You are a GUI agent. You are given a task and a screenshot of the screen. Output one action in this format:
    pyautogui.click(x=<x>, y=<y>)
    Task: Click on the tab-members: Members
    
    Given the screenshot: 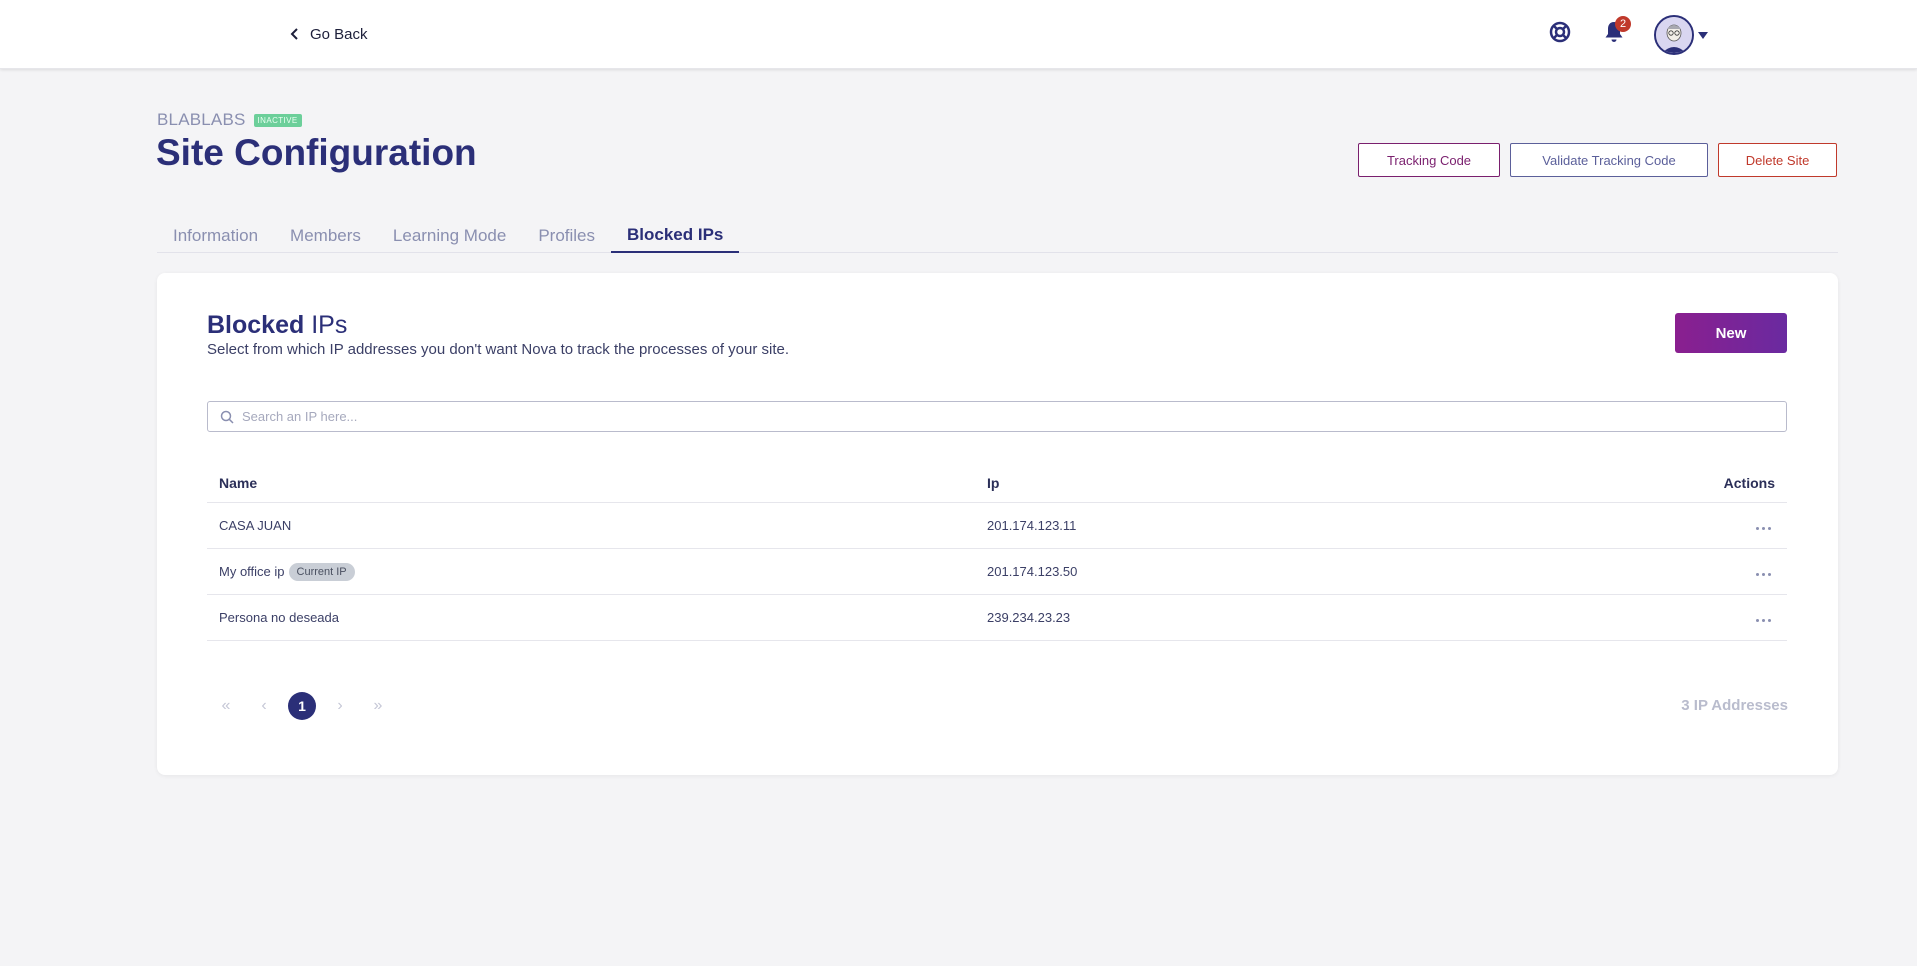 What is the action you would take?
    pyautogui.click(x=325, y=236)
    